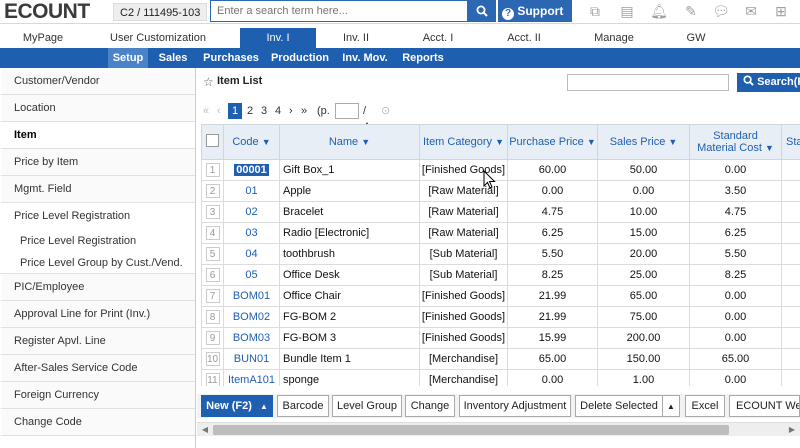  I want to click on col-category-header: Item Category ▼, so click(463, 142).